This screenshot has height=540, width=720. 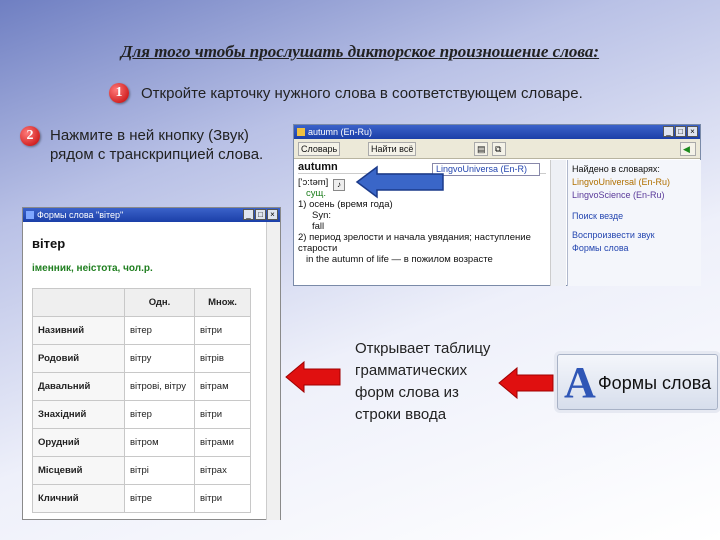 I want to click on sidebar-dict-1: LingvoUniversal (En-Ru), so click(x=634, y=182).